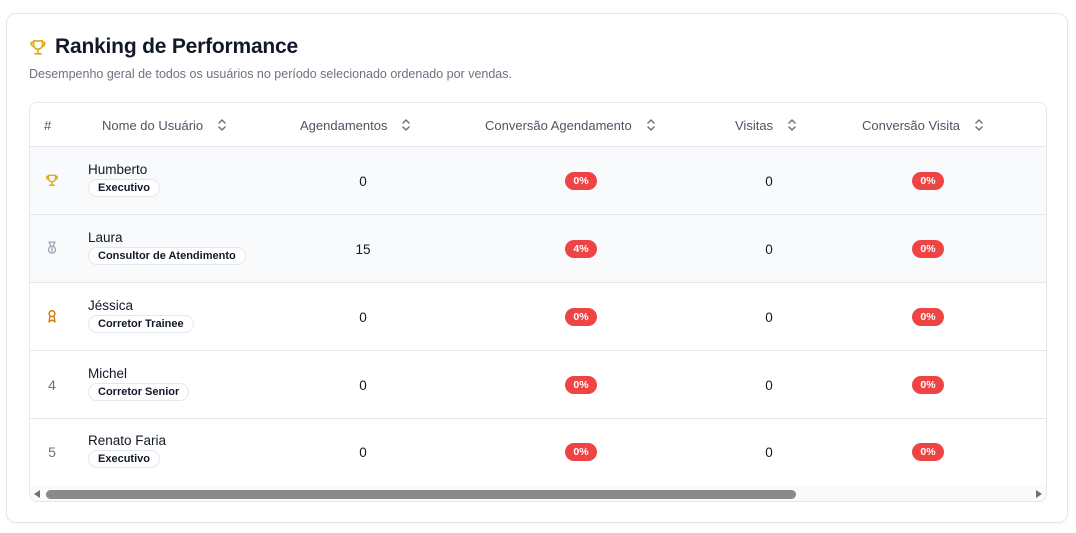  I want to click on scroll-right-icon, so click(1039, 494).